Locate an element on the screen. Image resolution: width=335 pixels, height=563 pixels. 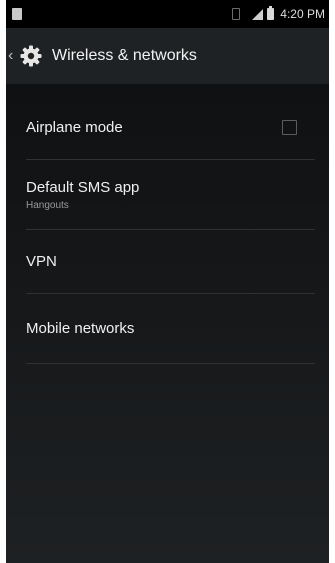
notification-icon is located at coordinates (17, 14).